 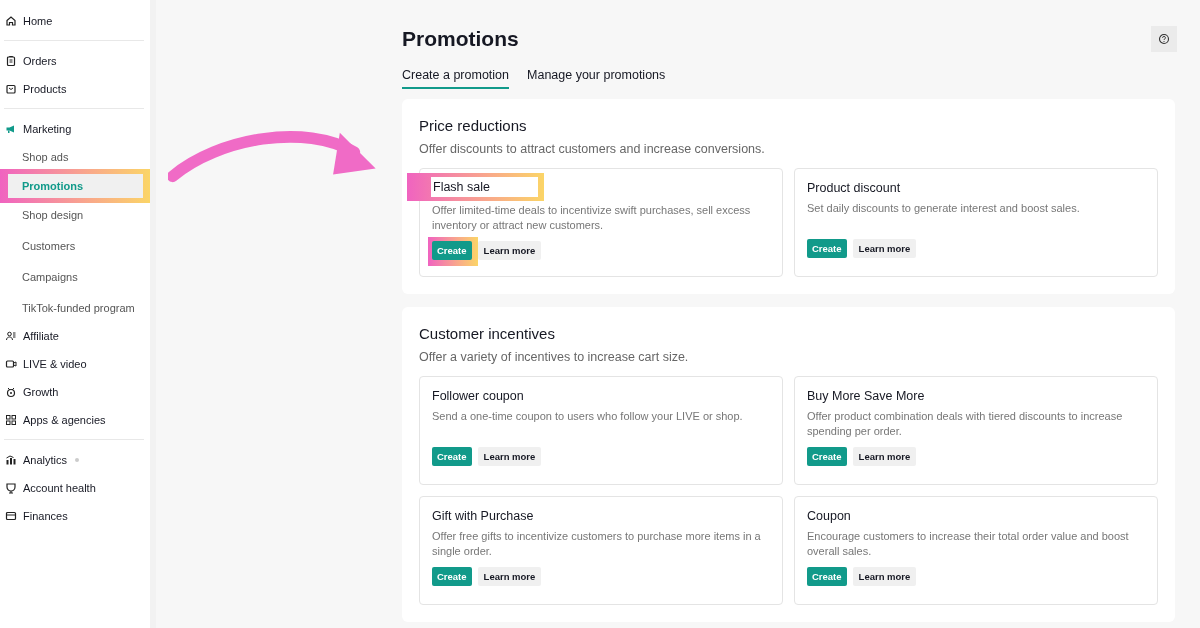 What do you see at coordinates (592, 149) in the screenshot?
I see `section-subtitle: Offer discounts to attract customers and increase conversions.` at bounding box center [592, 149].